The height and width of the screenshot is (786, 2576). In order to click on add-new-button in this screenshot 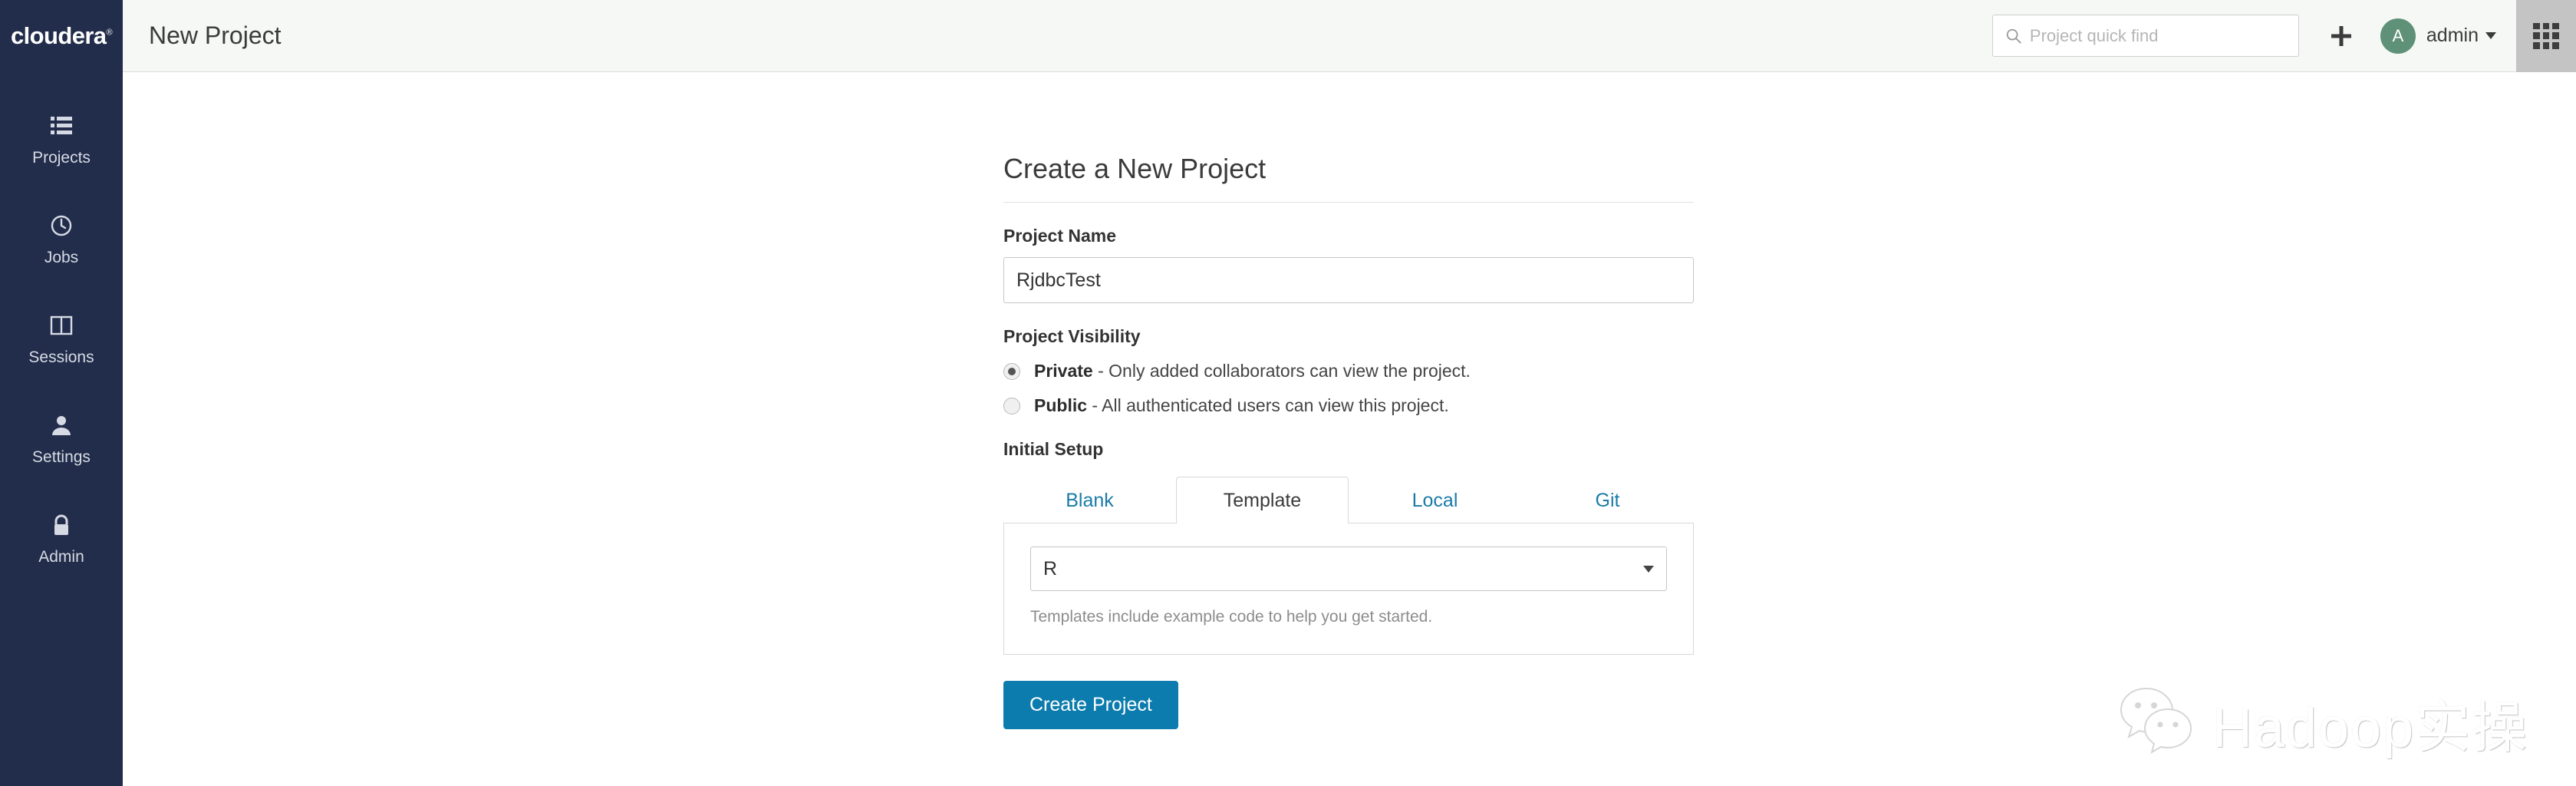, I will do `click(2341, 36)`.